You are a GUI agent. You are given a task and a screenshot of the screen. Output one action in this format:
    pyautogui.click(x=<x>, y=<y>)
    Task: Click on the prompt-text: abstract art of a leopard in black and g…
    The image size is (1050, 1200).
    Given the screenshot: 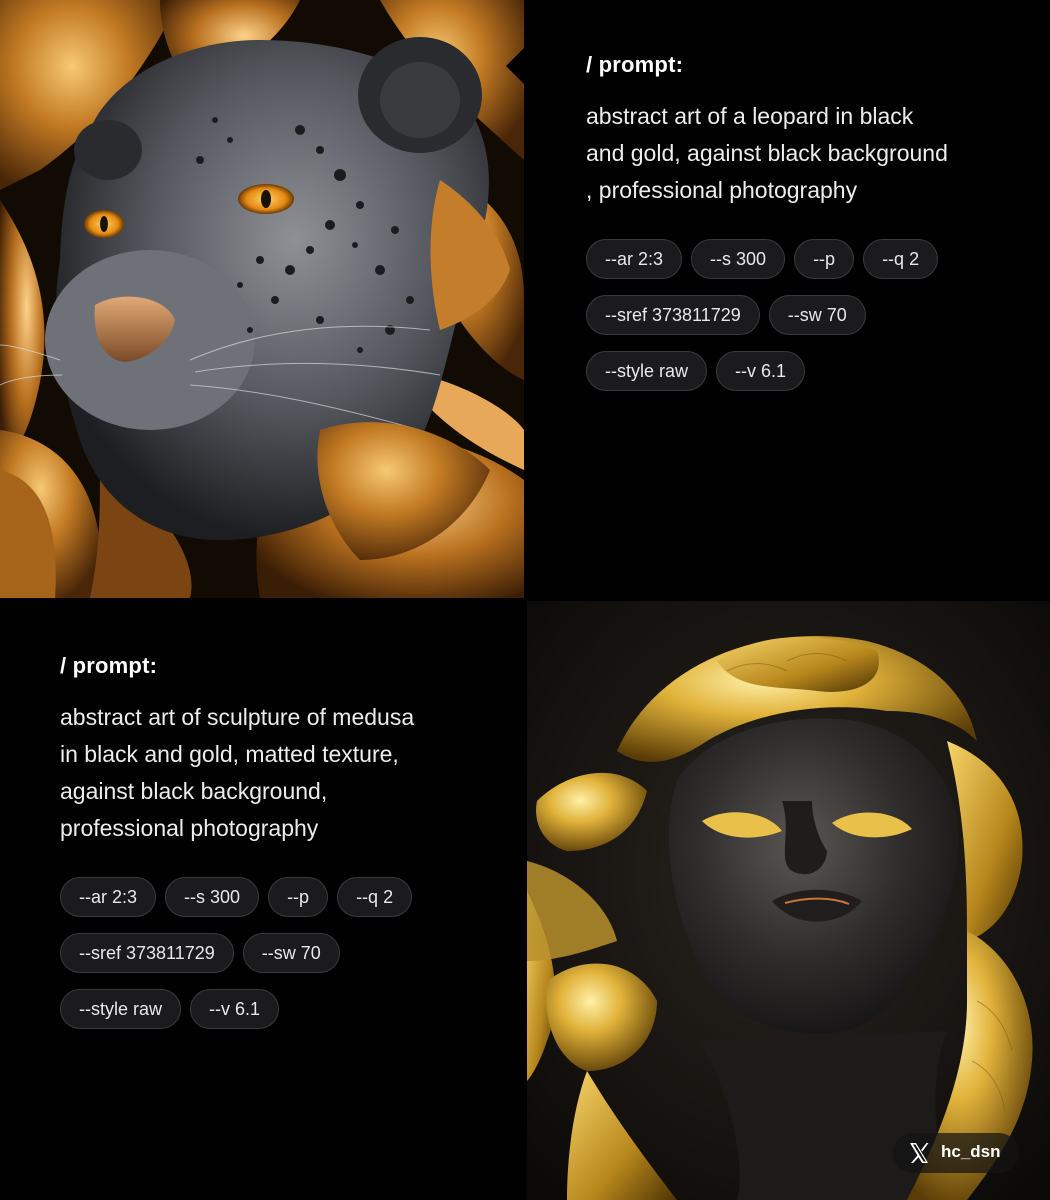 What is the action you would take?
    pyautogui.click(x=767, y=153)
    